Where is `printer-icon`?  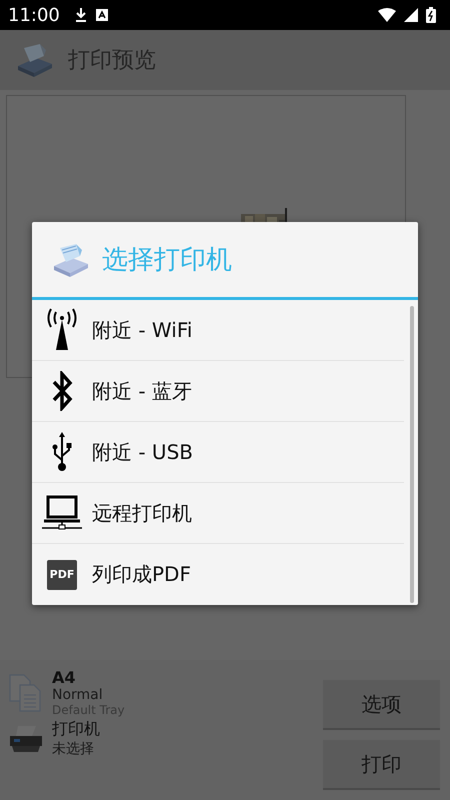 printer-icon is located at coordinates (26, 739).